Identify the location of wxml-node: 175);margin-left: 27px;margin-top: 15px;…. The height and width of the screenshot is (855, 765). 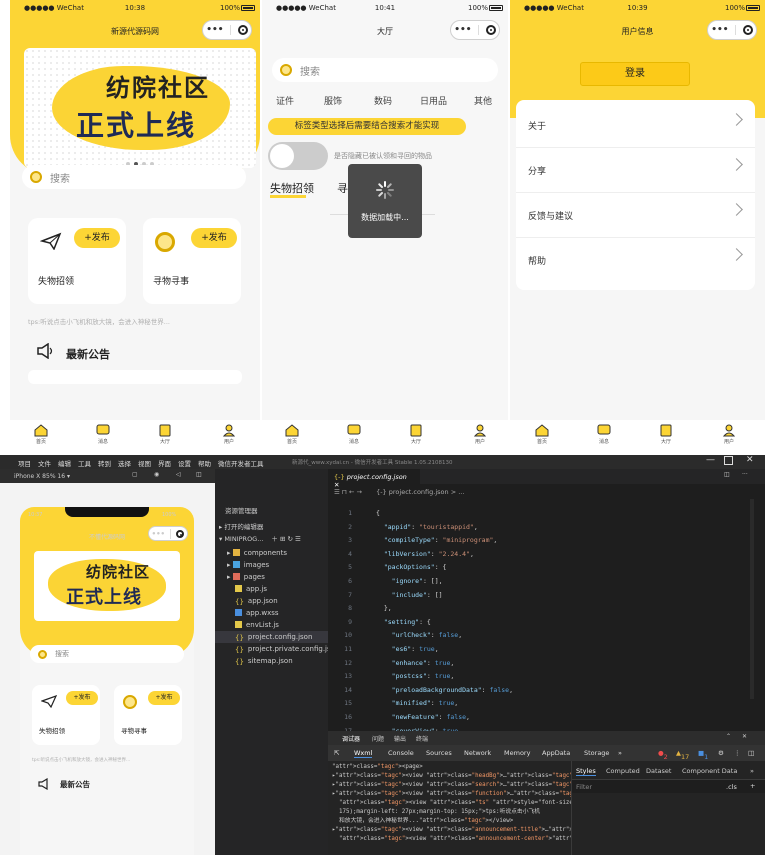
(449, 812).